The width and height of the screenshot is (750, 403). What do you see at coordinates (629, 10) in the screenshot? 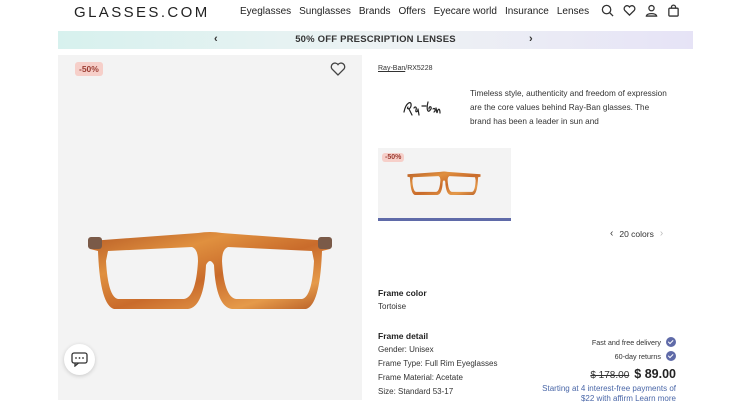
I see `wishlist-heart-icon` at bounding box center [629, 10].